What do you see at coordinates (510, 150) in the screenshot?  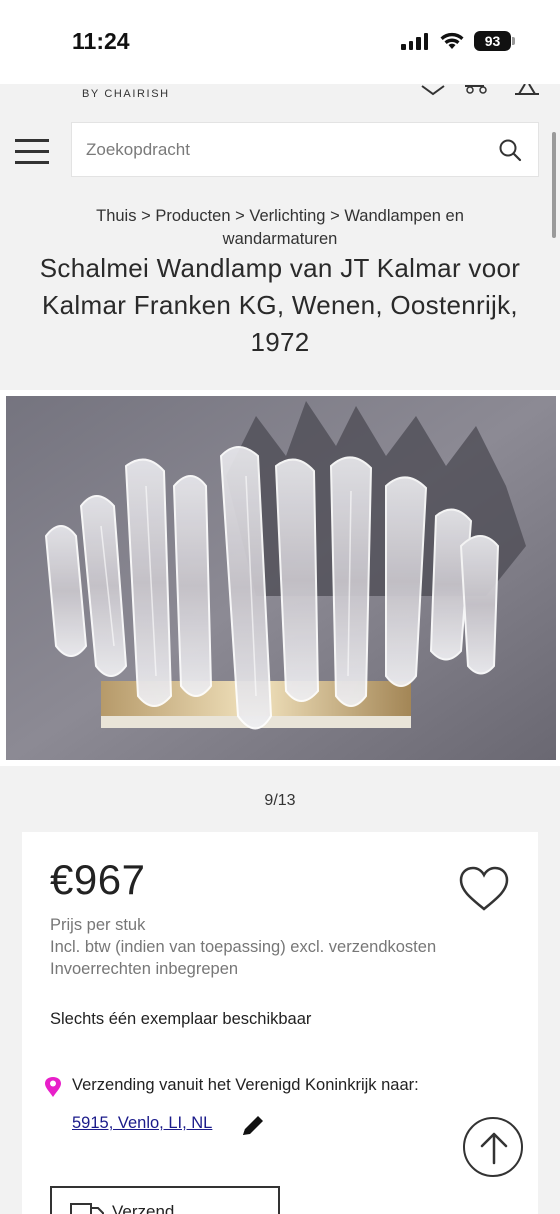 I see `search-icon` at bounding box center [510, 150].